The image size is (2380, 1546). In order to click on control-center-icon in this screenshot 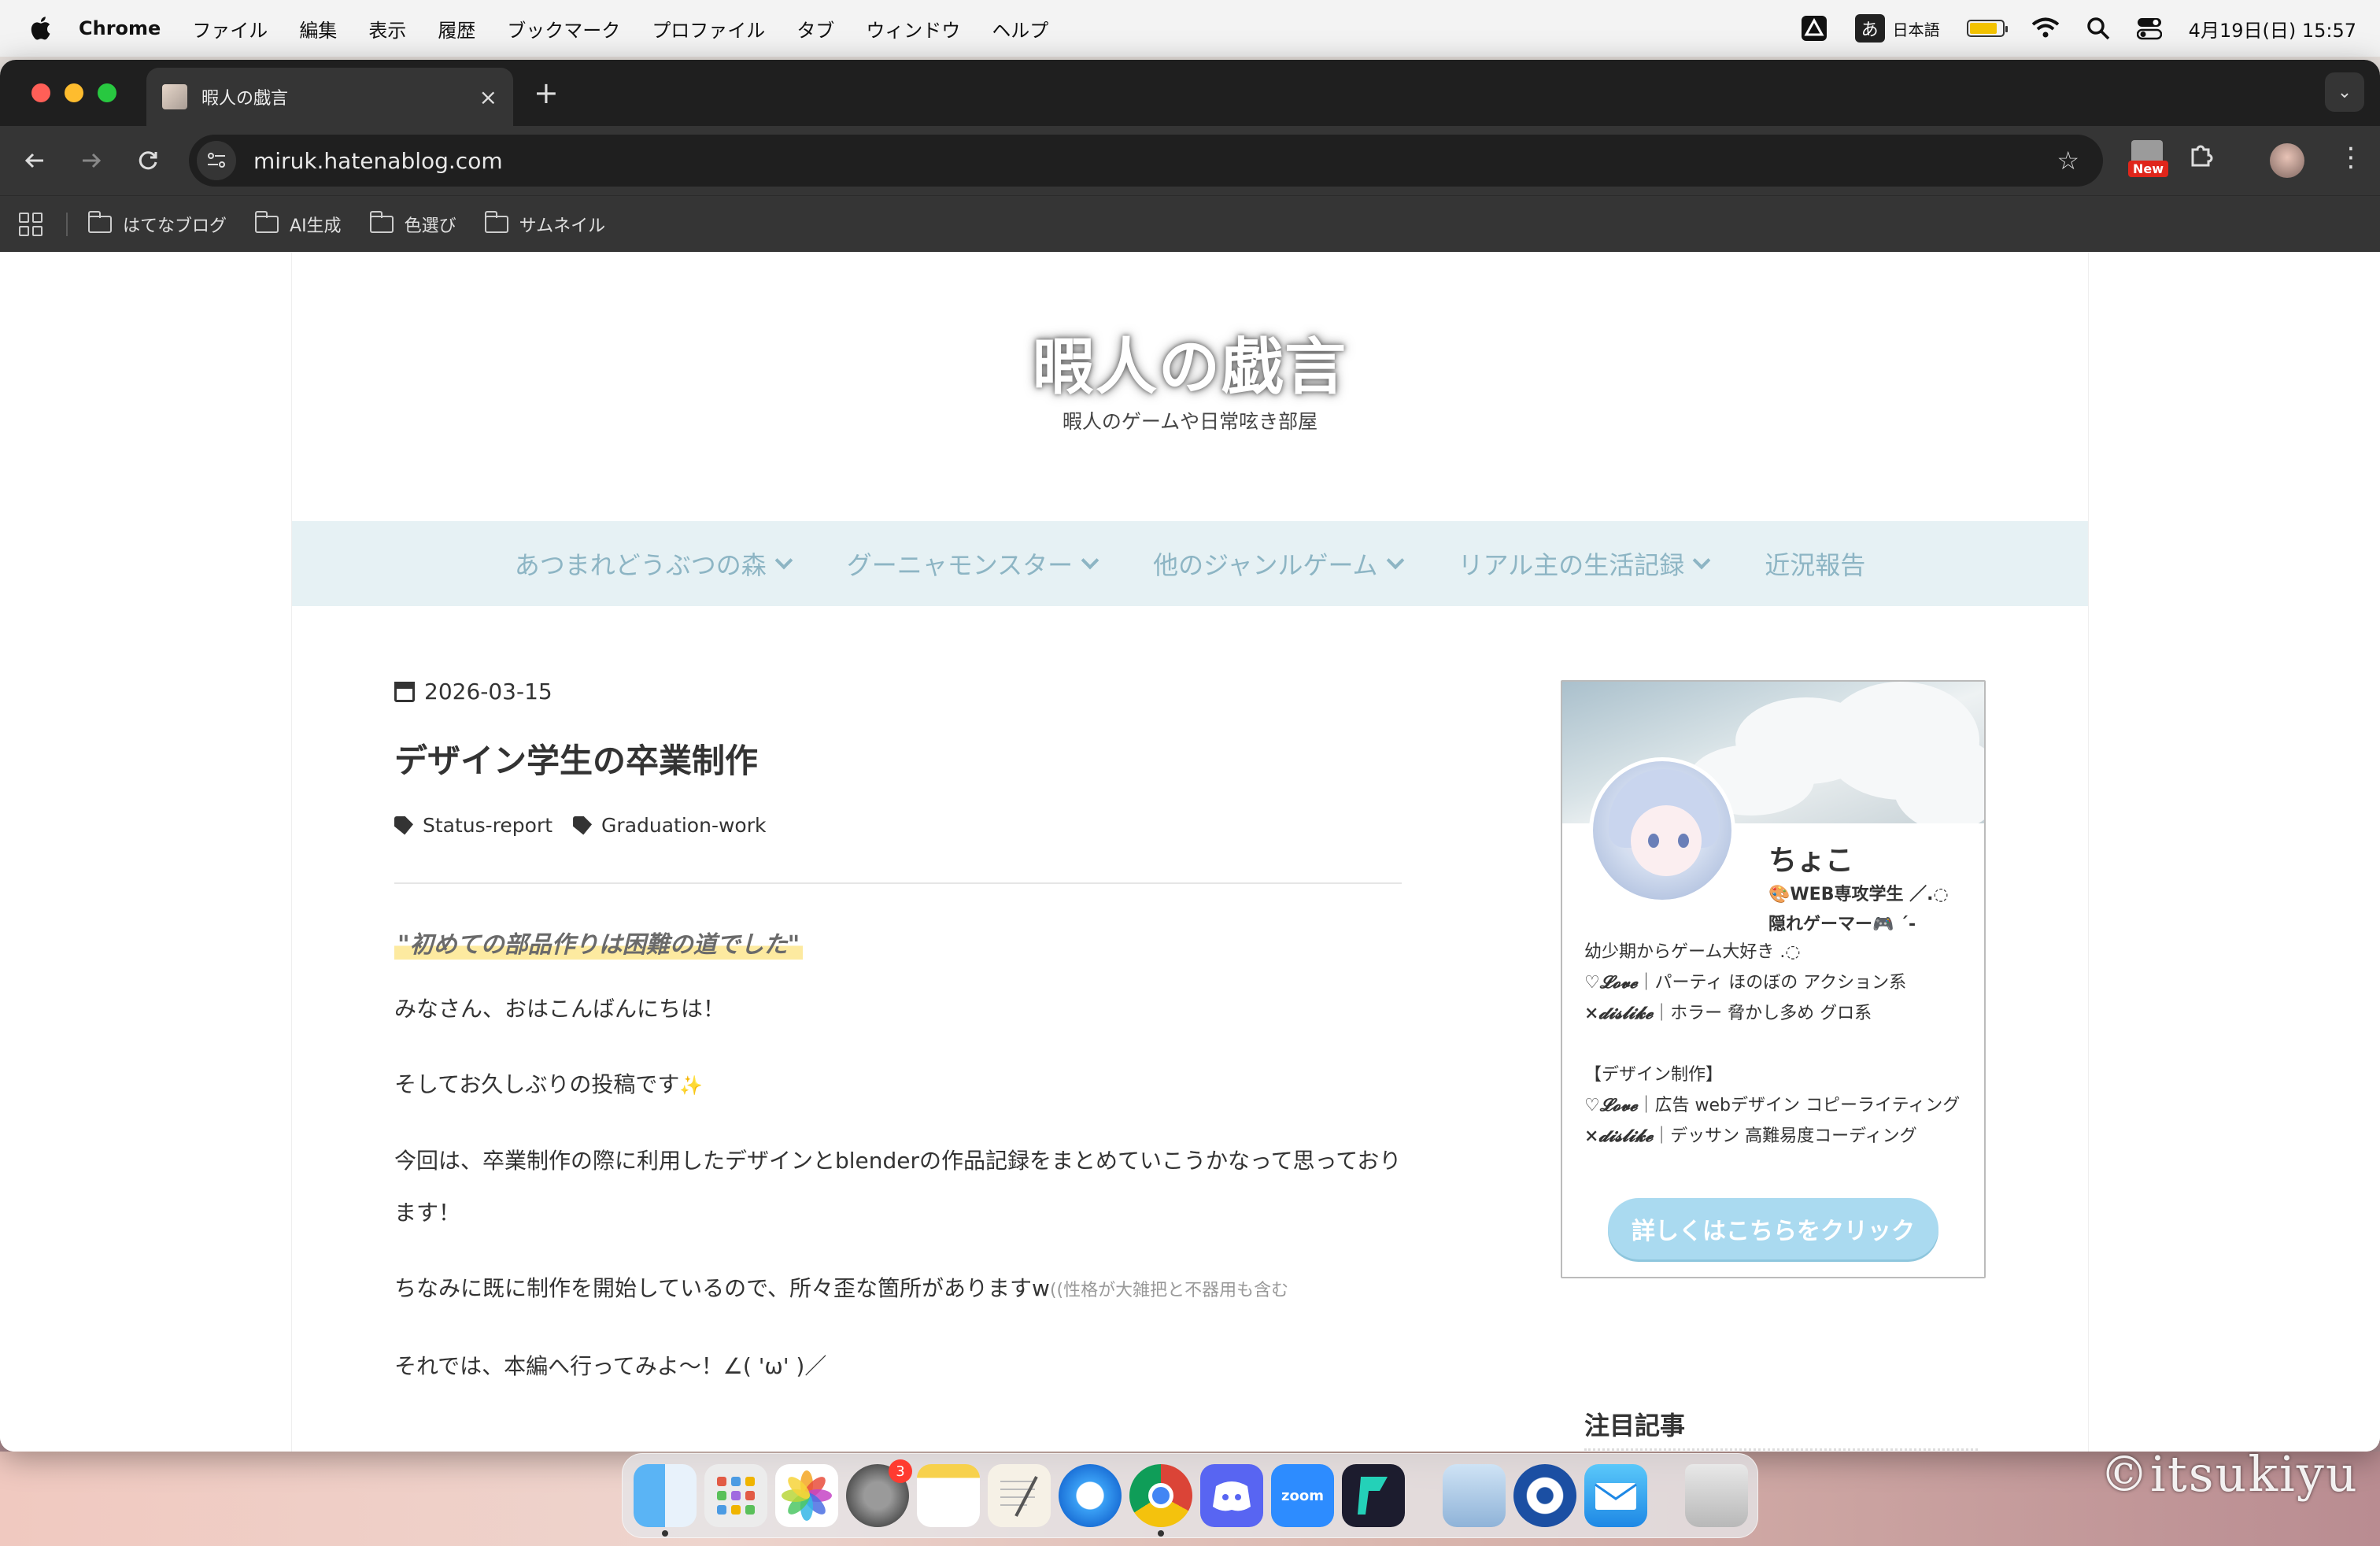, I will do `click(2149, 28)`.